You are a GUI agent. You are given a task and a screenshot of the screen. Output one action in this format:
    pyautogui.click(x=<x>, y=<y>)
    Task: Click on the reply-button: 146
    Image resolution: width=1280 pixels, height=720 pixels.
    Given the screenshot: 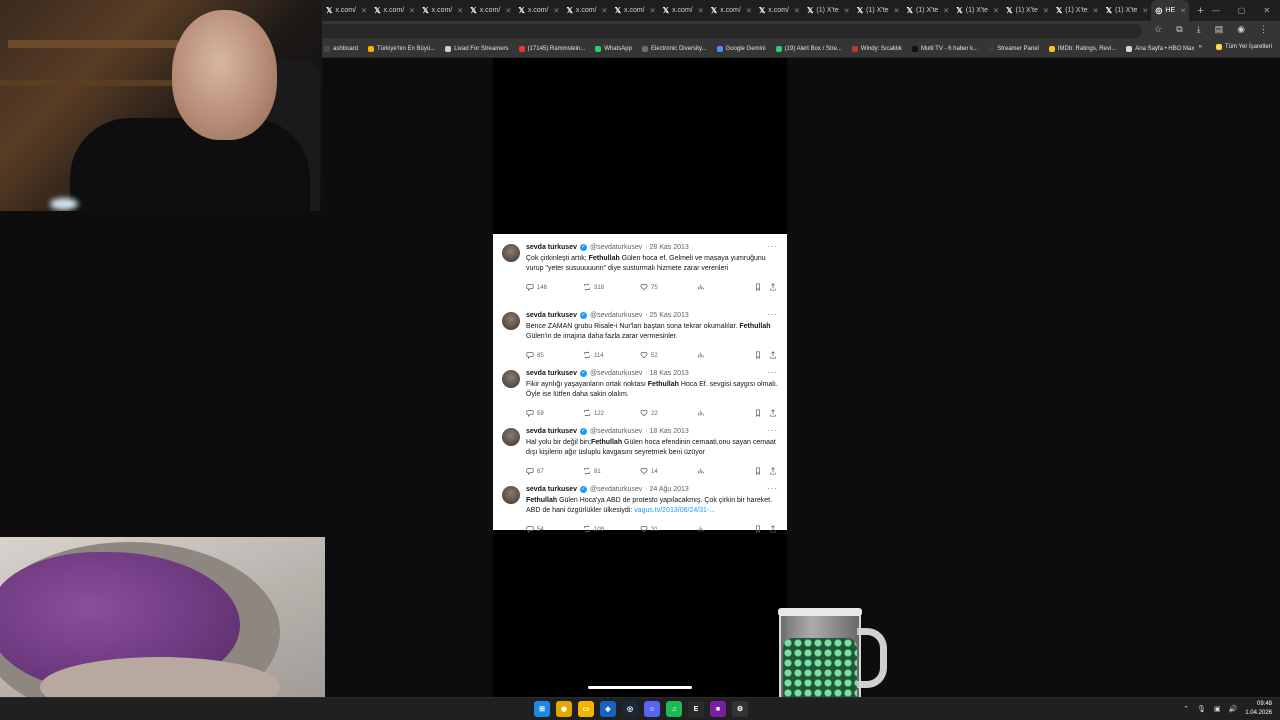 What is the action you would take?
    pyautogui.click(x=536, y=288)
    